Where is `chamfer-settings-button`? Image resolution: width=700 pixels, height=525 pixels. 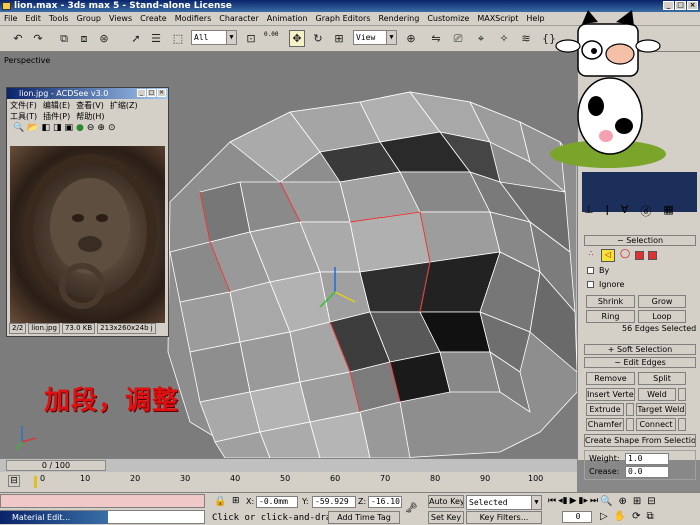 chamfer-settings-button is located at coordinates (630, 424).